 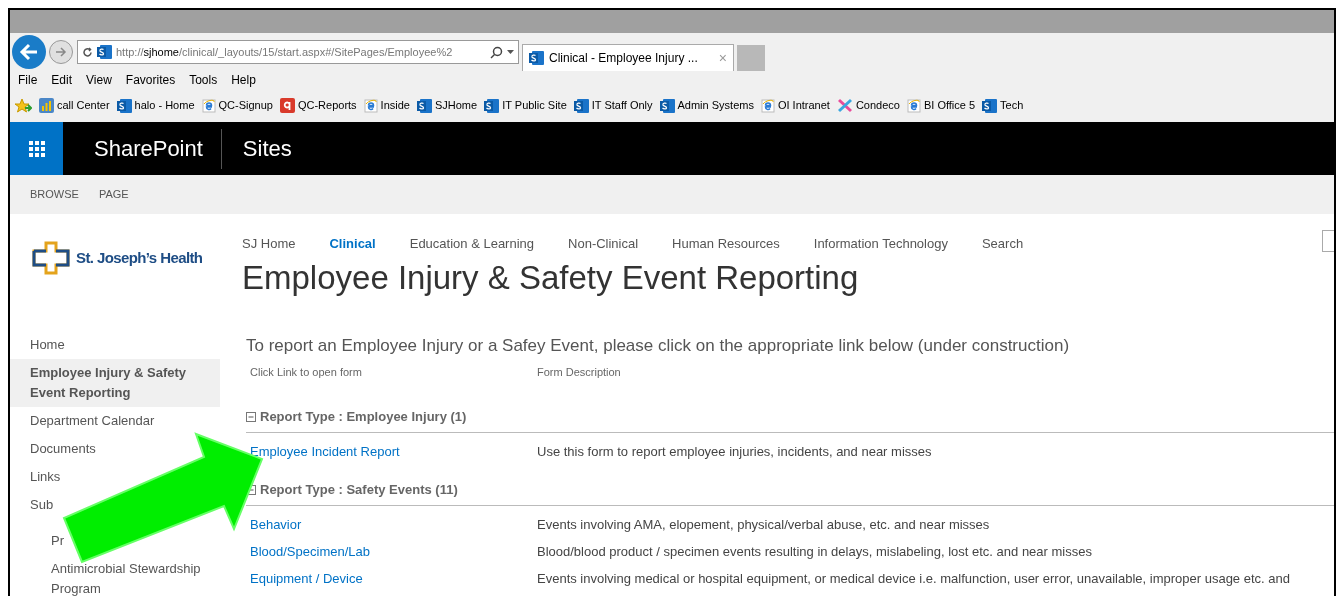 I want to click on favorite-link: SJHome, so click(x=456, y=105).